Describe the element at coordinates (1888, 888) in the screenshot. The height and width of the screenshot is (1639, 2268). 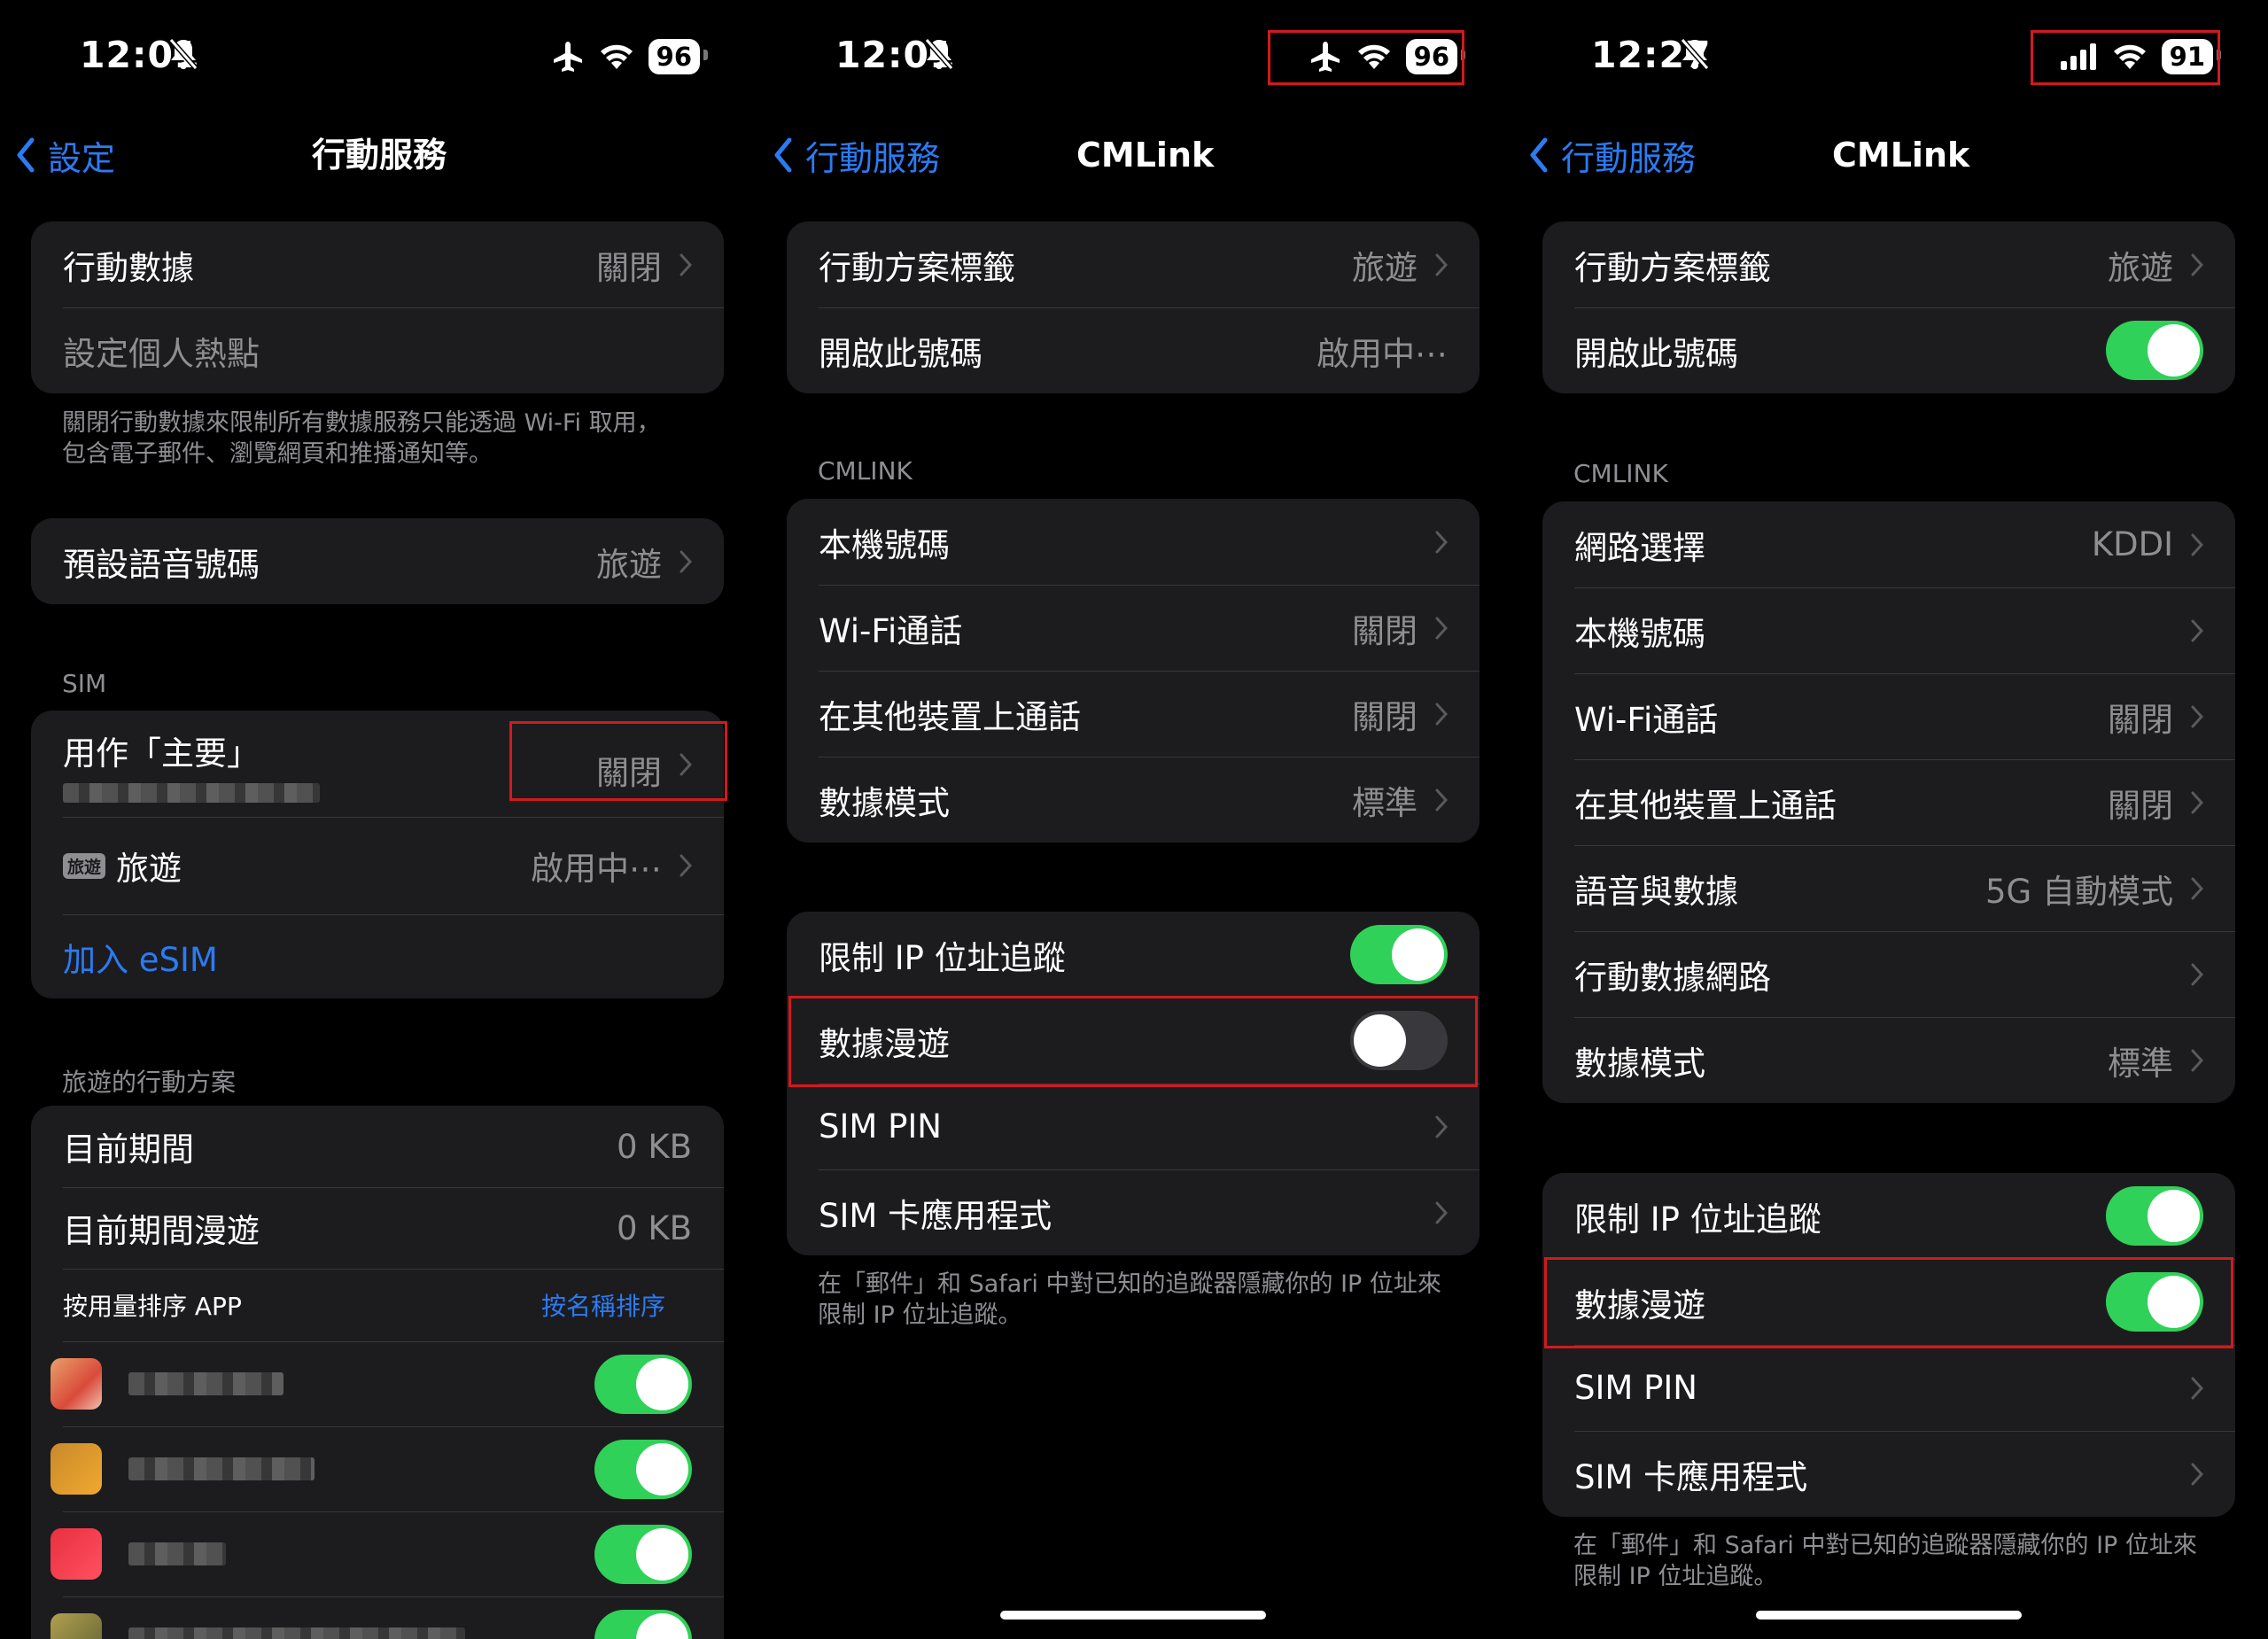
I see `voice-data-row: 語音與數據 5G 自動模式` at that location.